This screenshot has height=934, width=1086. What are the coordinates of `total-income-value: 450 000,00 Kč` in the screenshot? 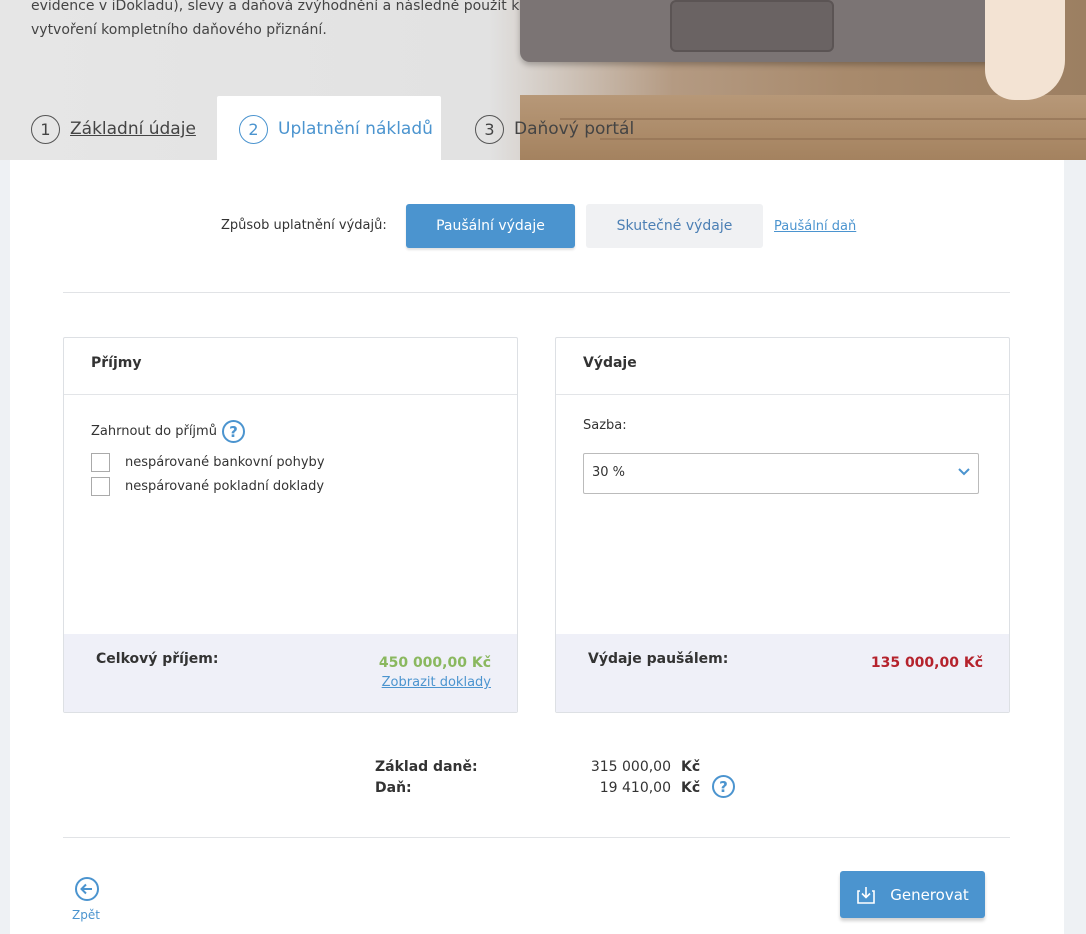 It's located at (434, 663).